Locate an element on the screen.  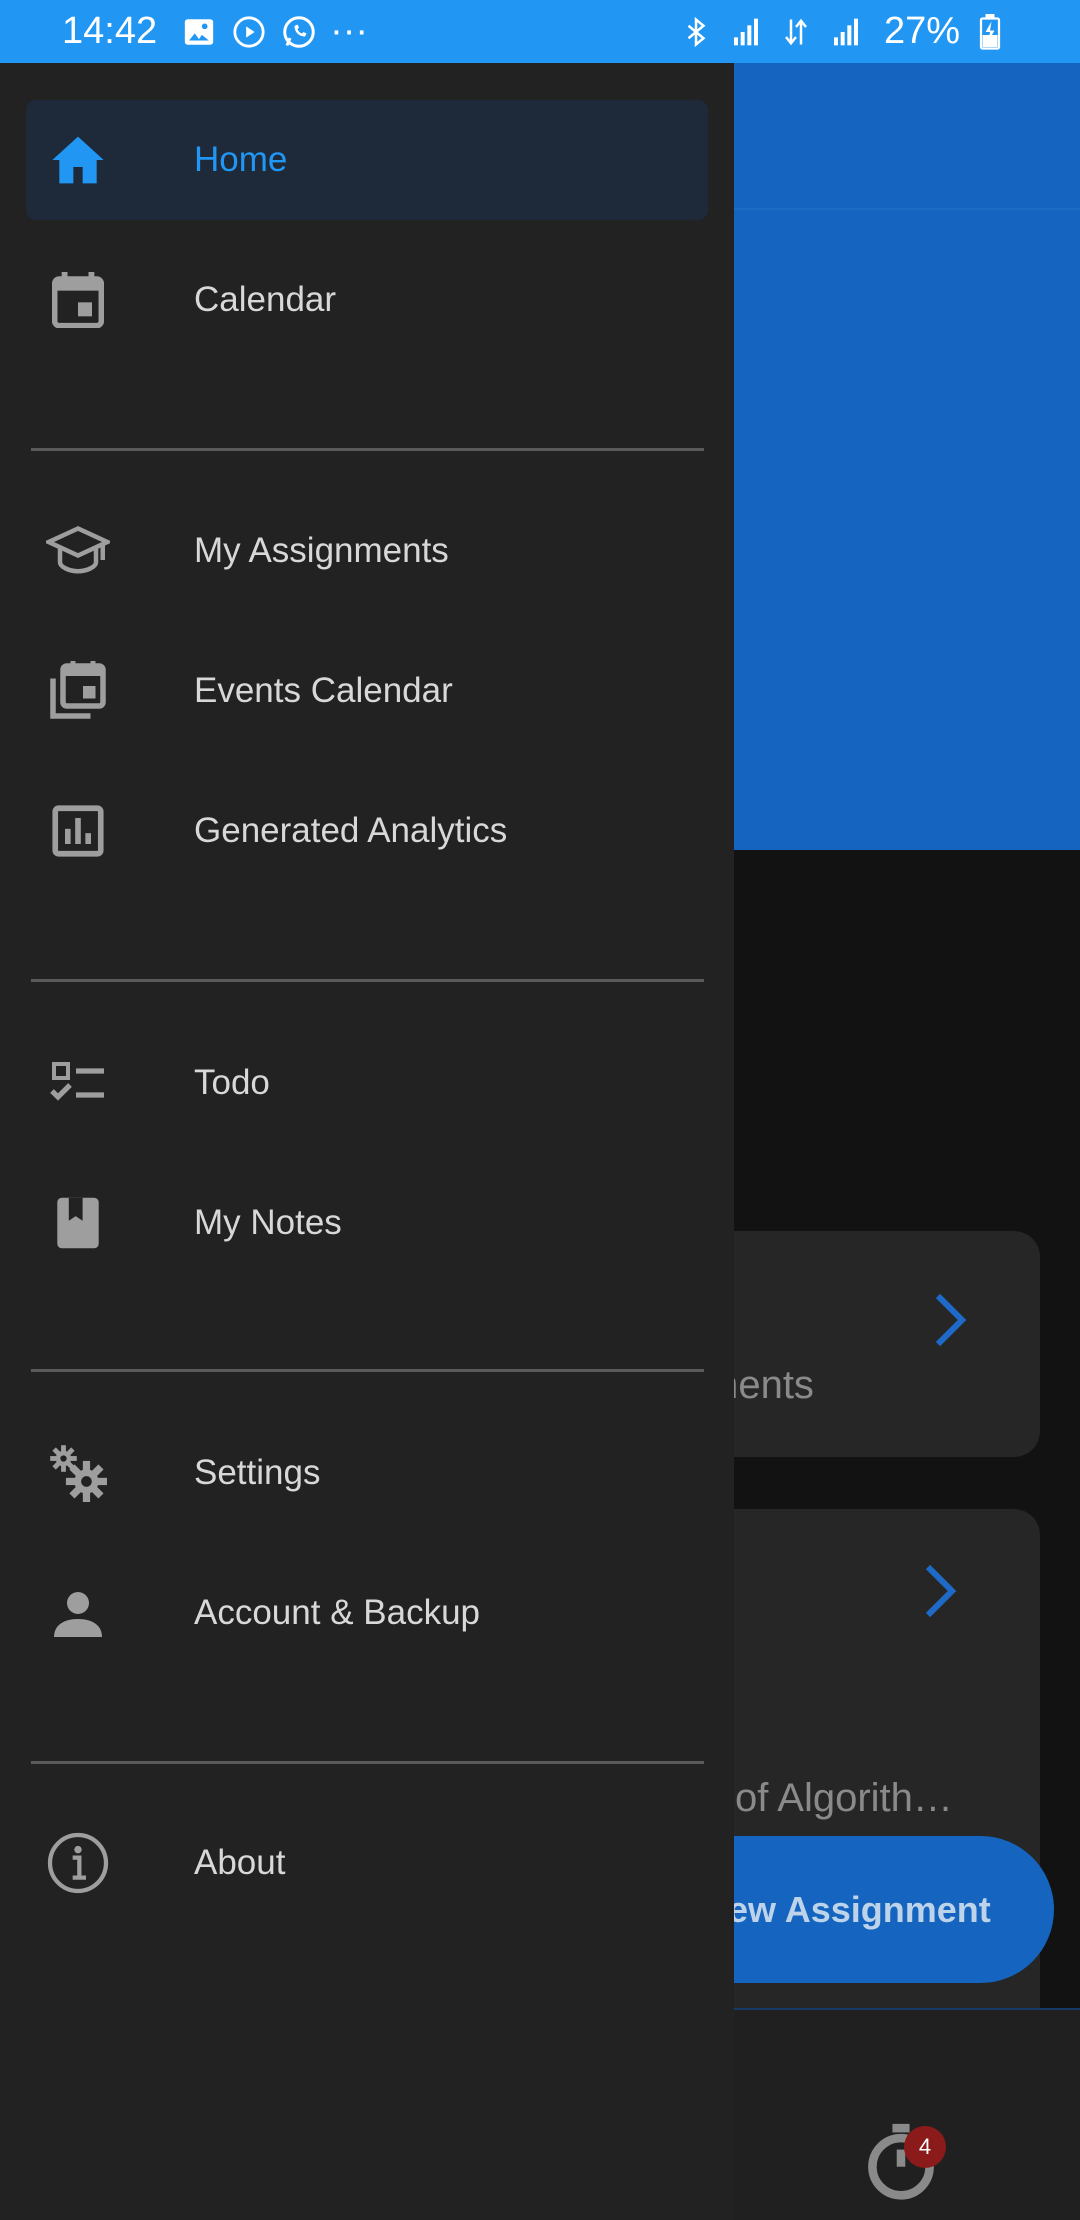
nav-item-account-backup: Account & Backup is located at coordinates (367, 1613).